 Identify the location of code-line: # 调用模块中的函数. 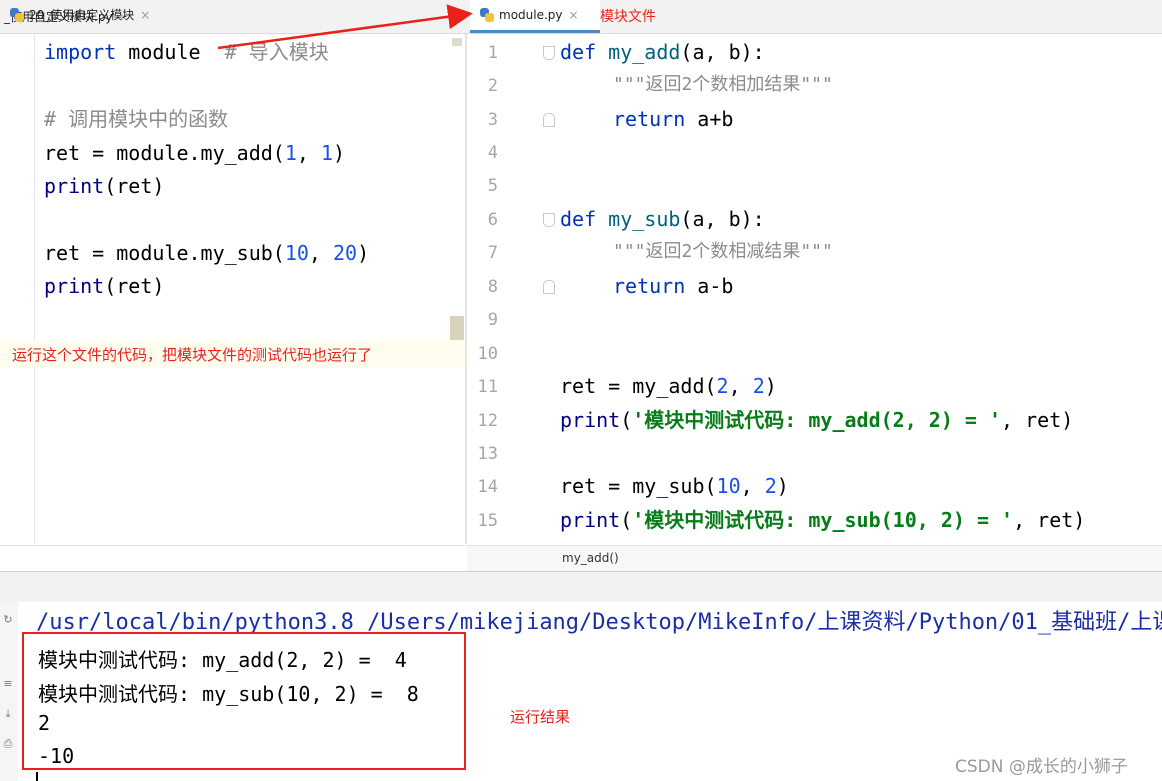
(136, 119).